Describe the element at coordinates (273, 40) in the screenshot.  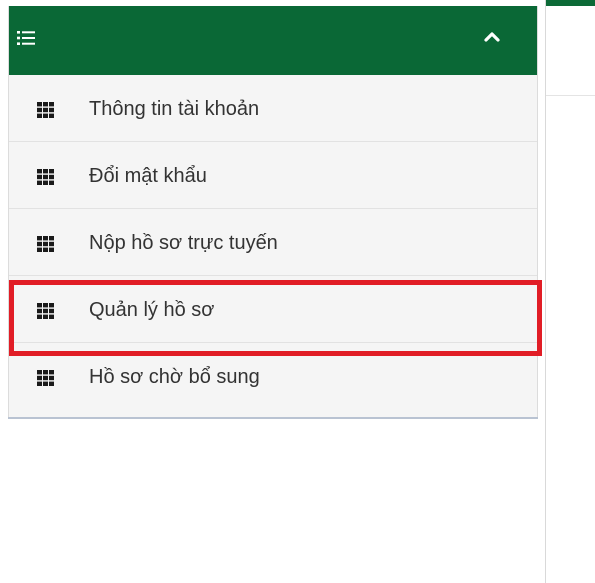
I see `sidebar-header` at that location.